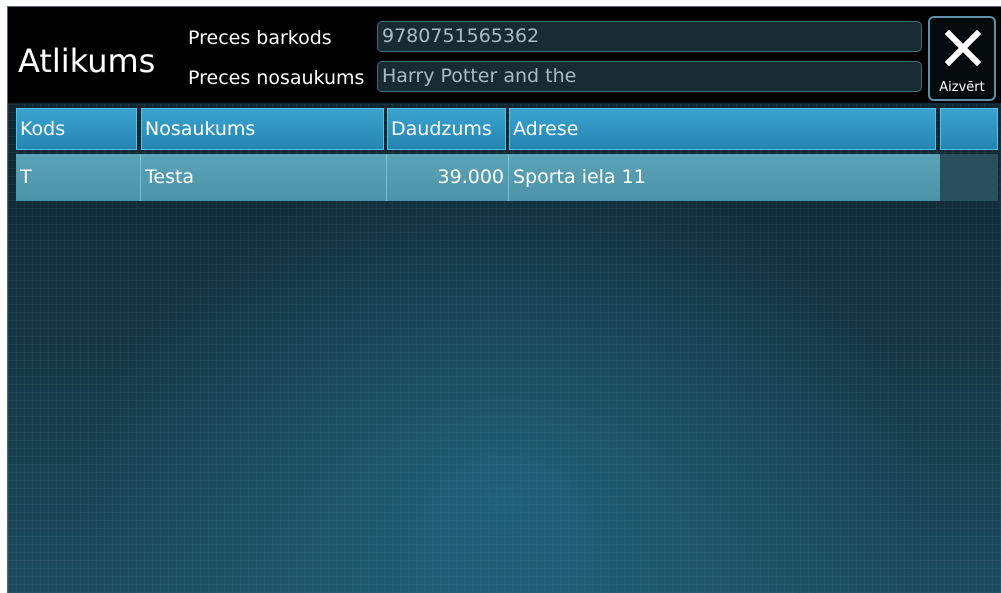 Image resolution: width=1001 pixels, height=593 pixels. What do you see at coordinates (963, 48) in the screenshot?
I see `close-icon` at bounding box center [963, 48].